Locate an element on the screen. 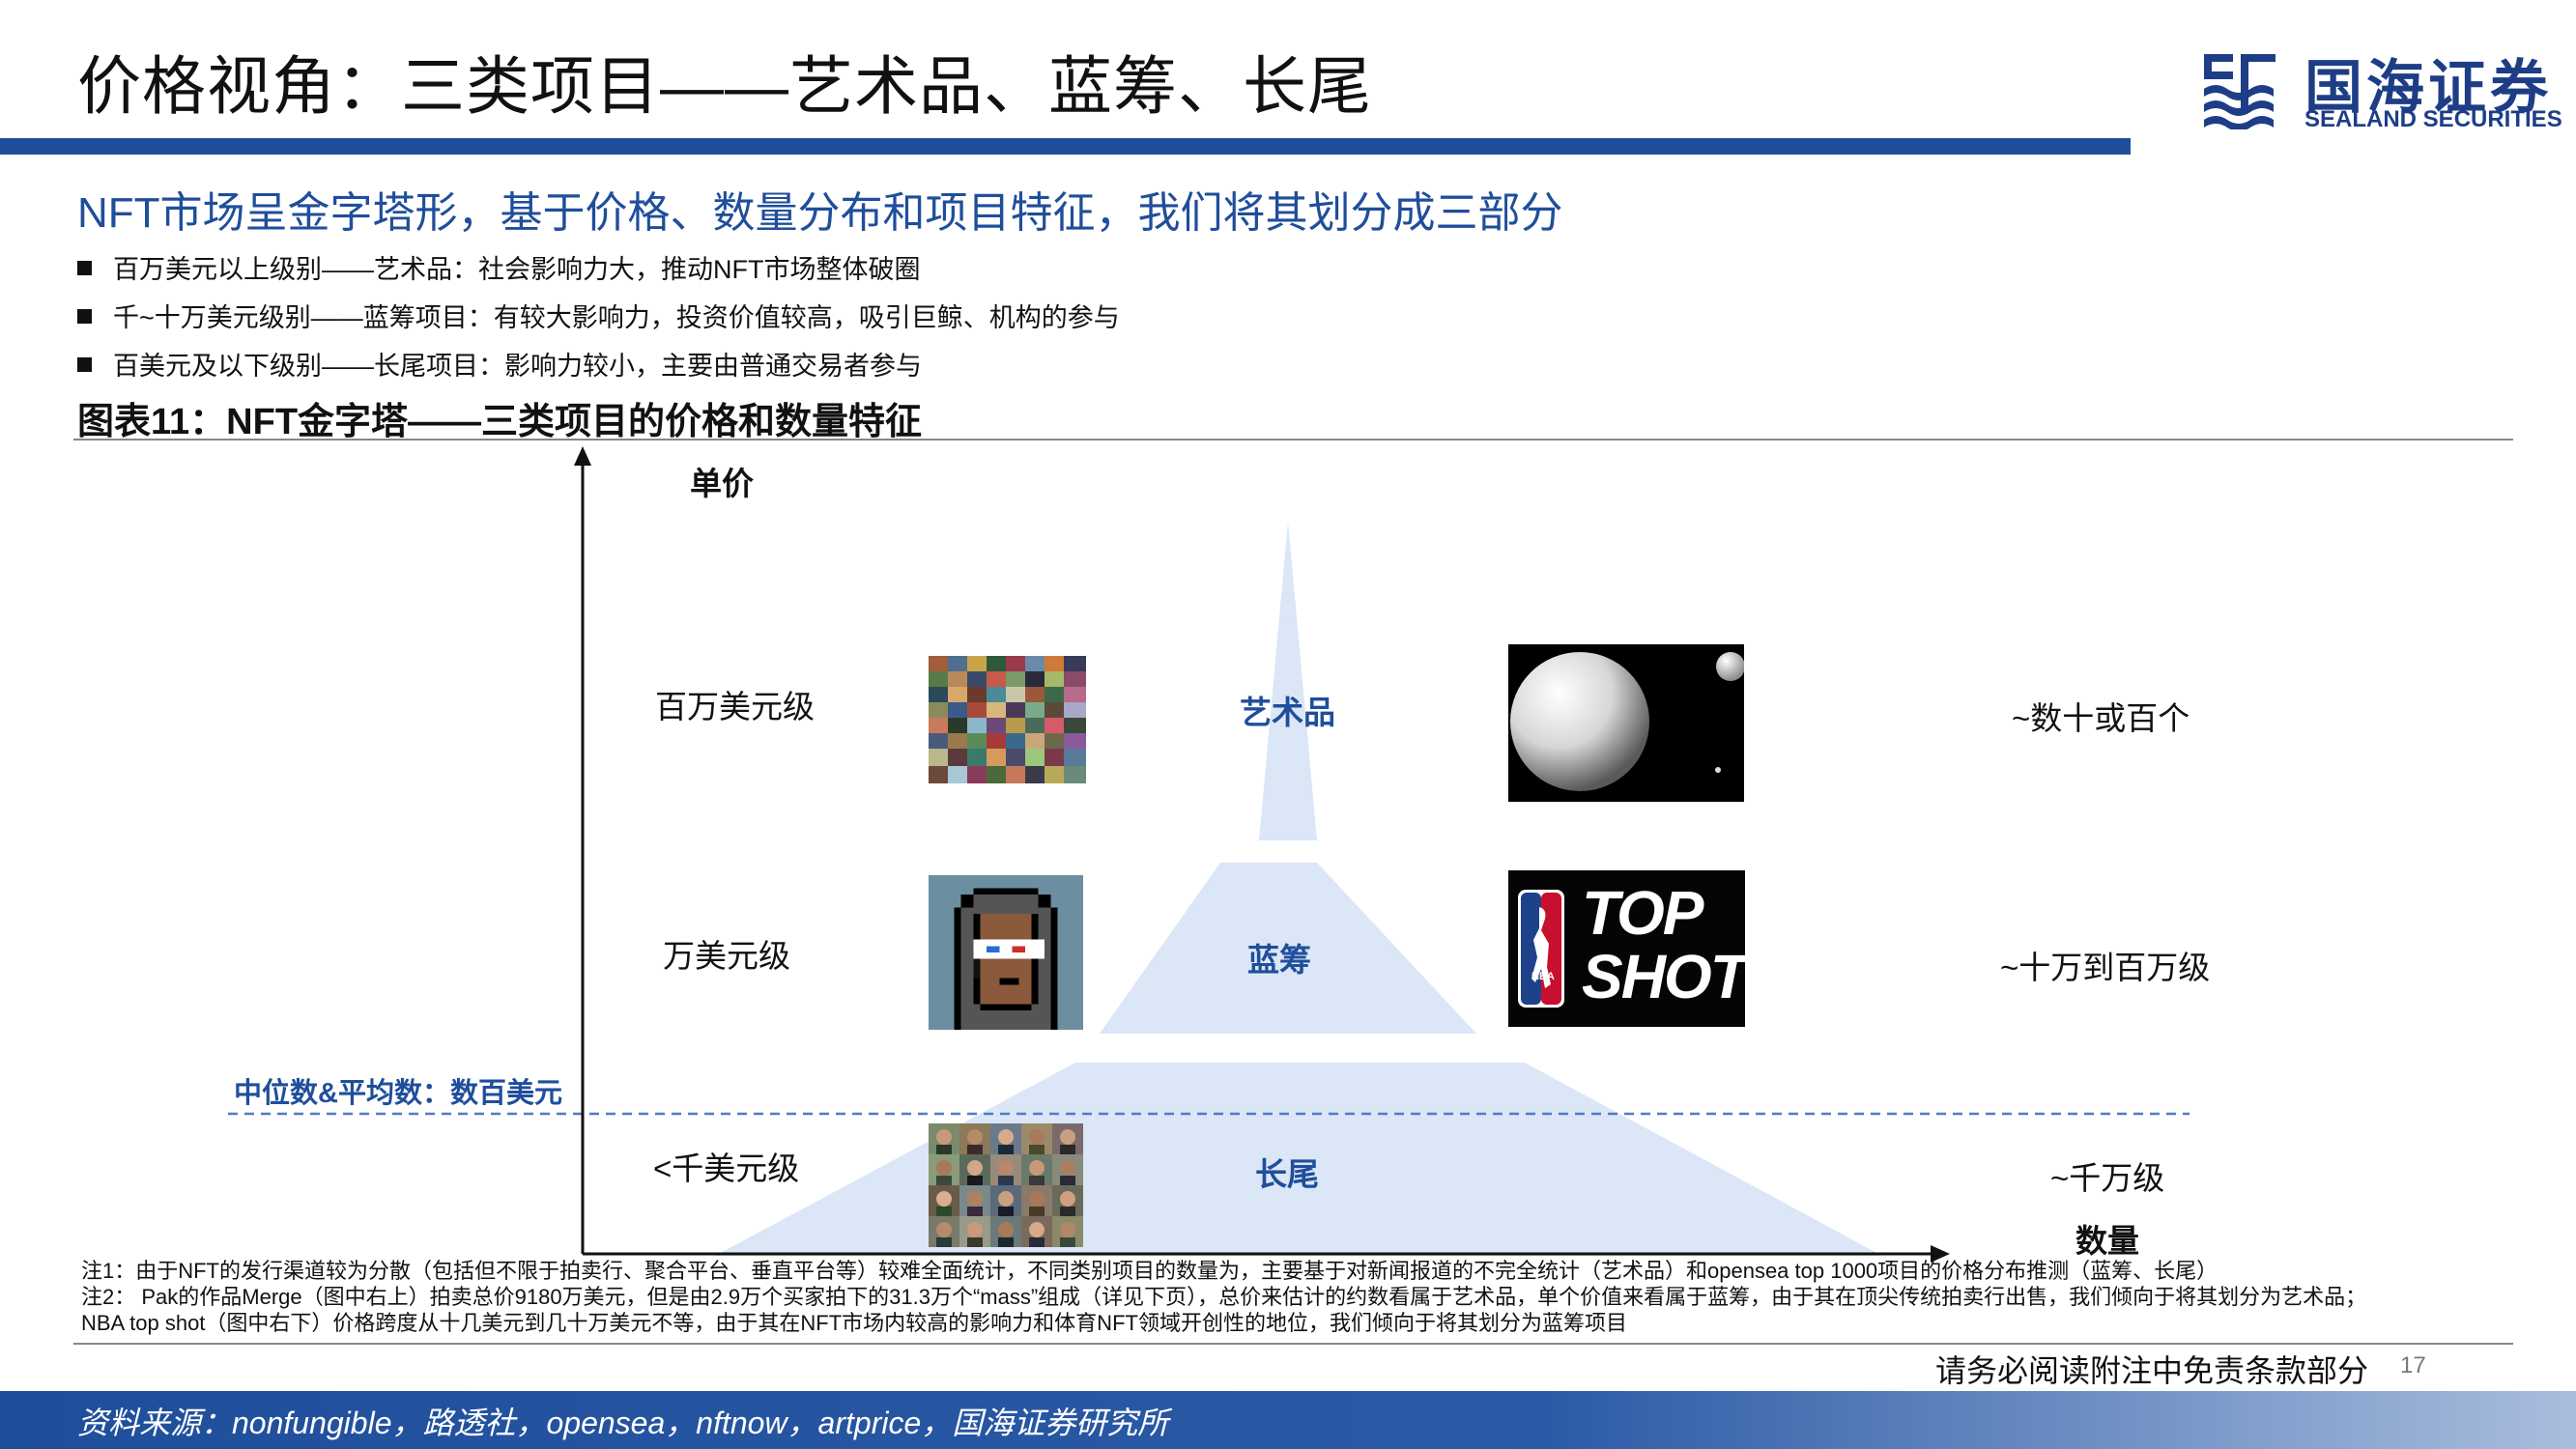 The width and height of the screenshot is (2576, 1449). y-axis-label: 单价 is located at coordinates (722, 481).